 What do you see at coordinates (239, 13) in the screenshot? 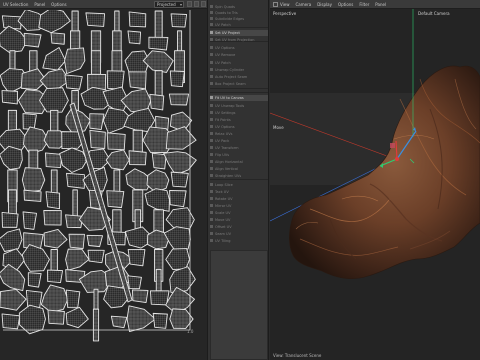
I see `tool-panel-item: Quads to Tris` at bounding box center [239, 13].